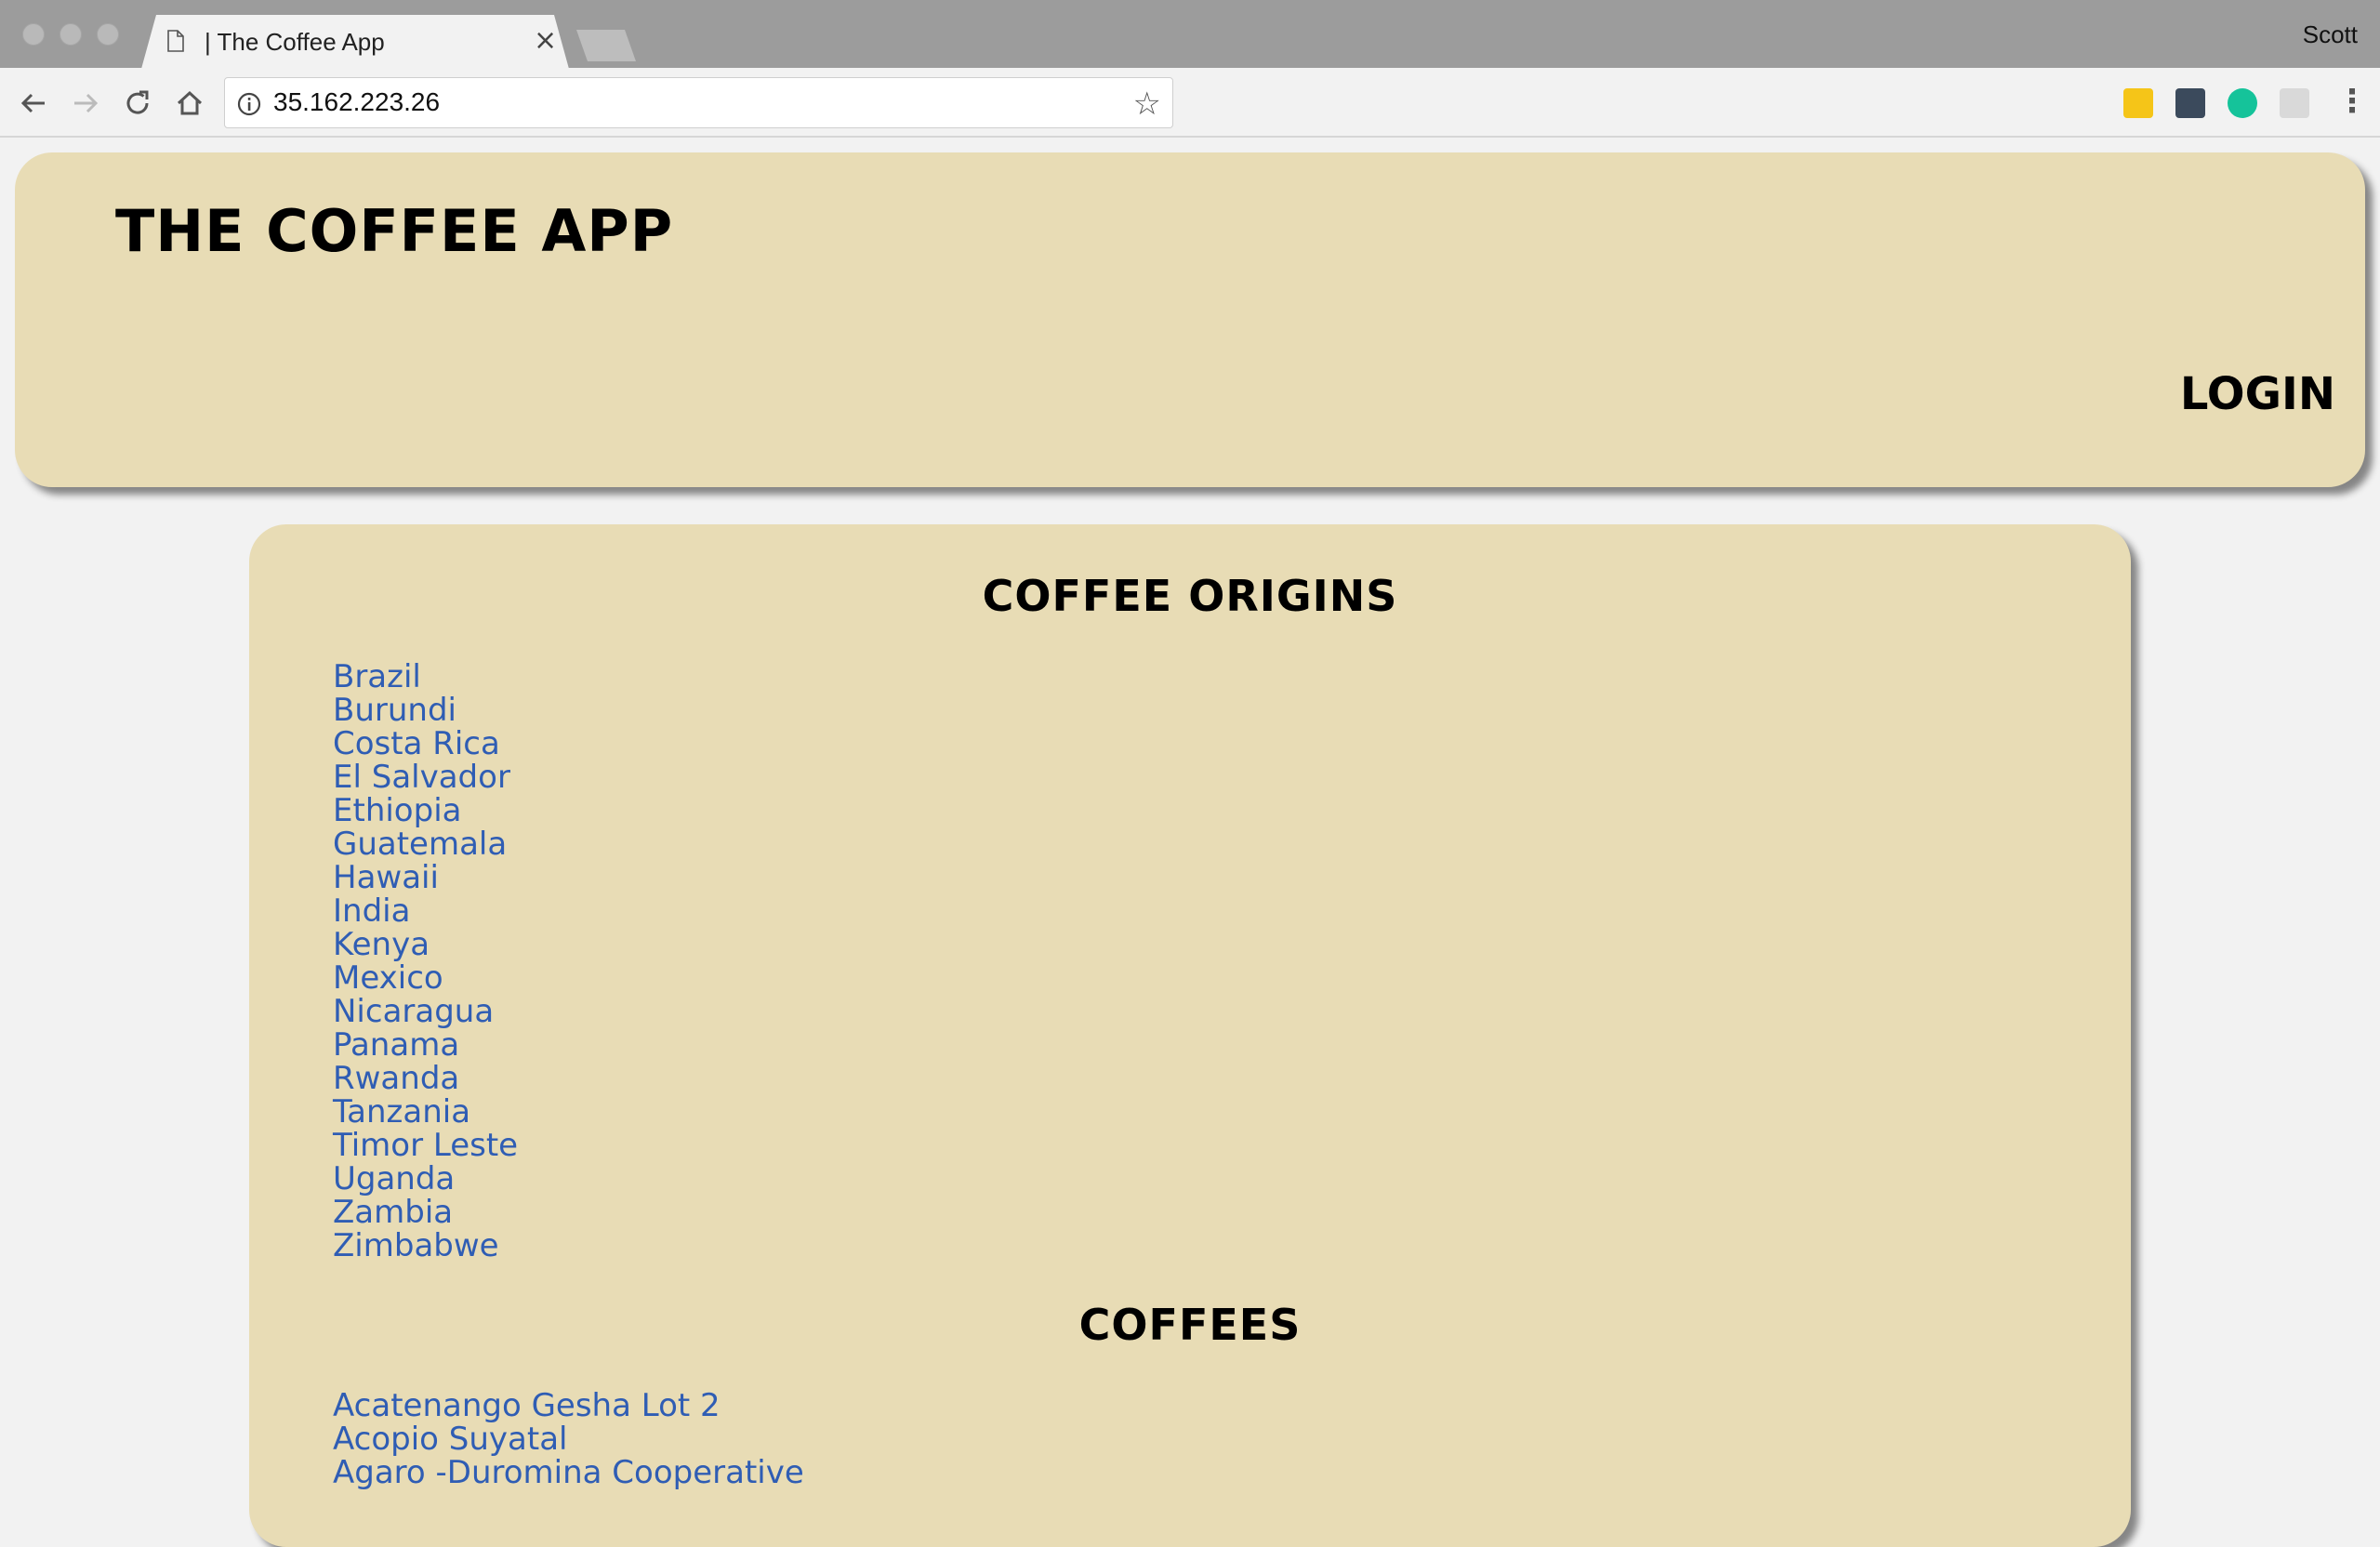 The height and width of the screenshot is (1547, 2380). I want to click on reload-button, so click(137, 103).